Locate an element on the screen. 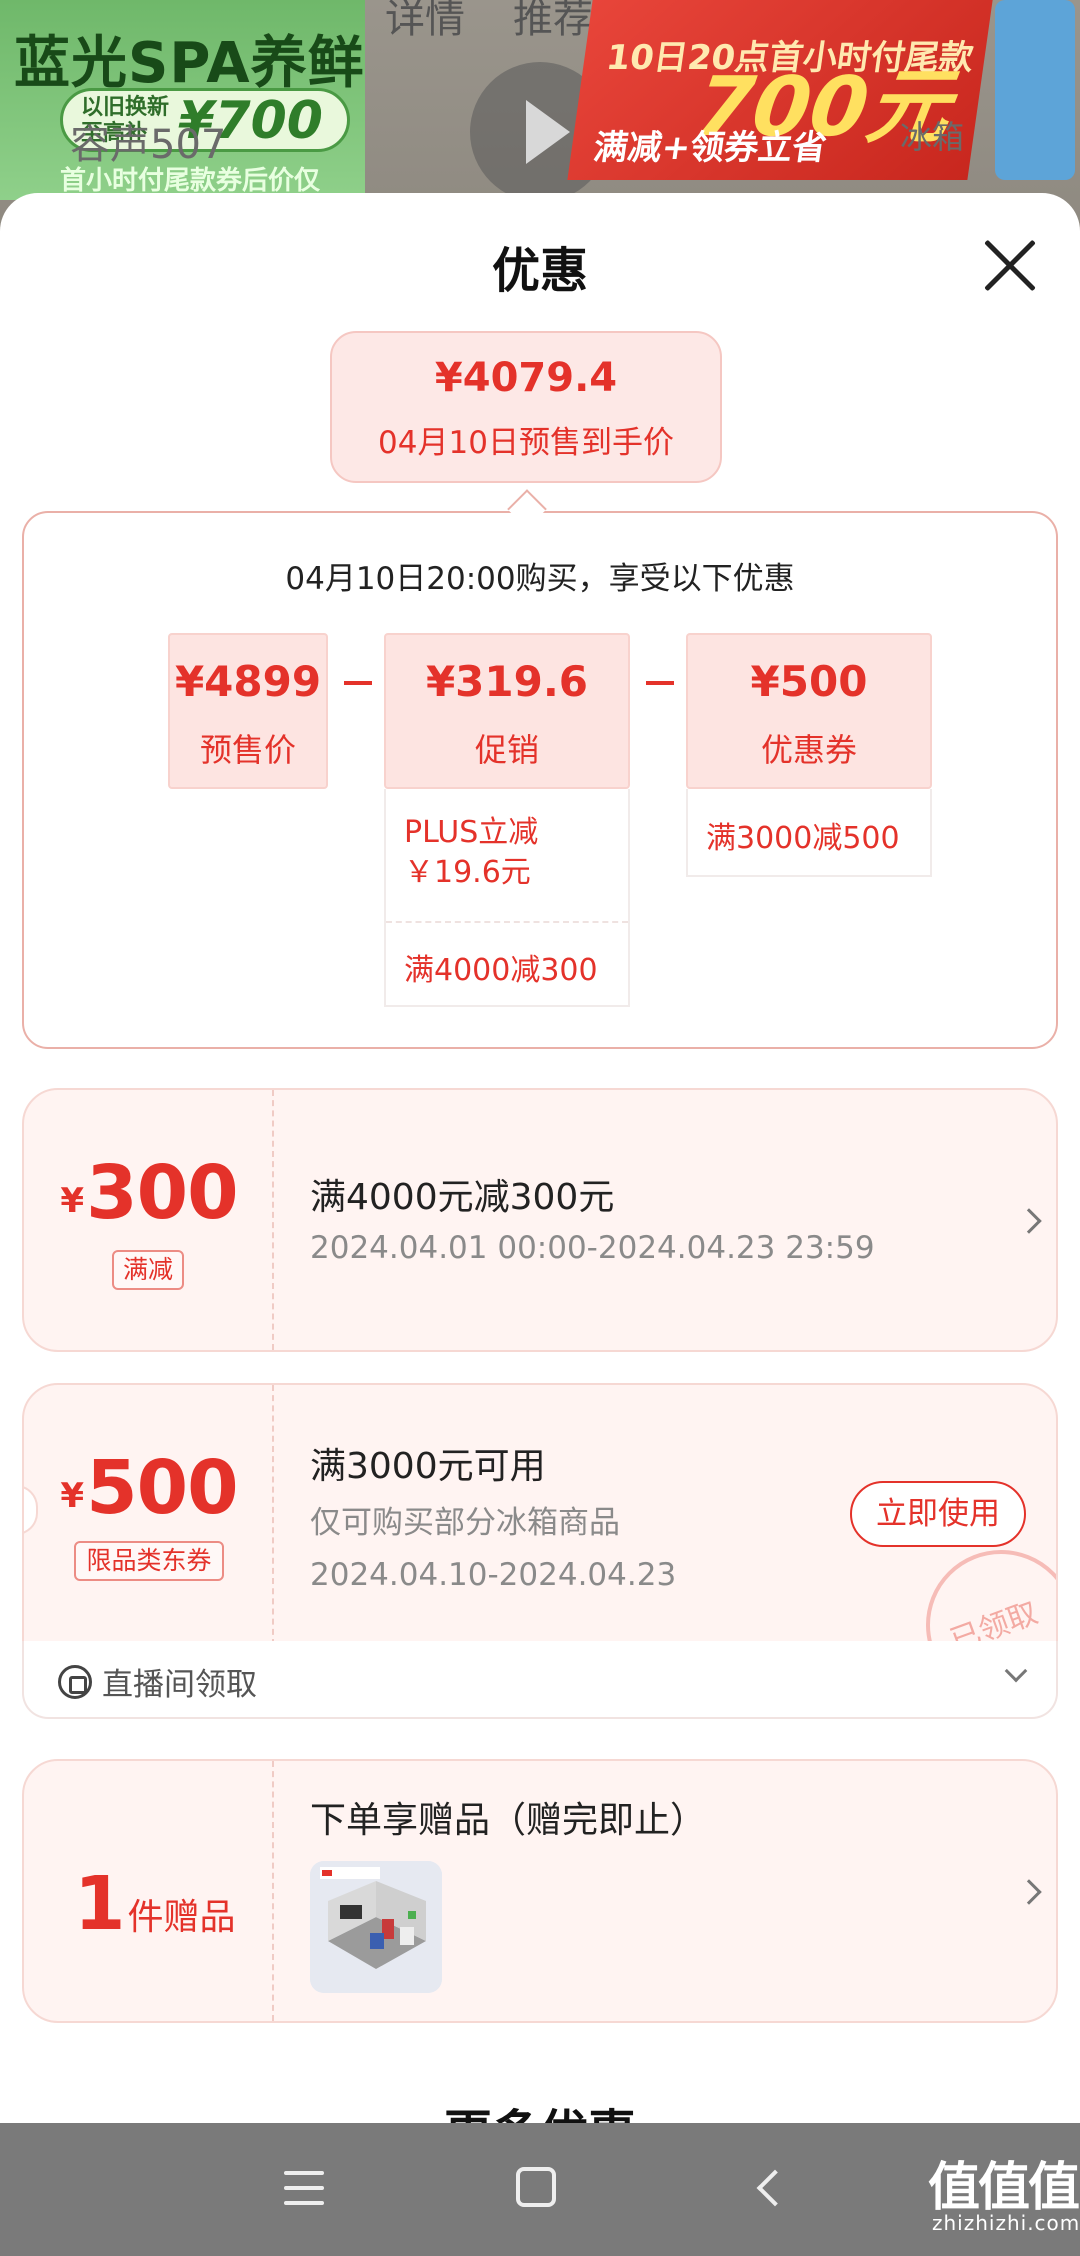  claimed-stamp: 已领取 is located at coordinates (991, 1598).